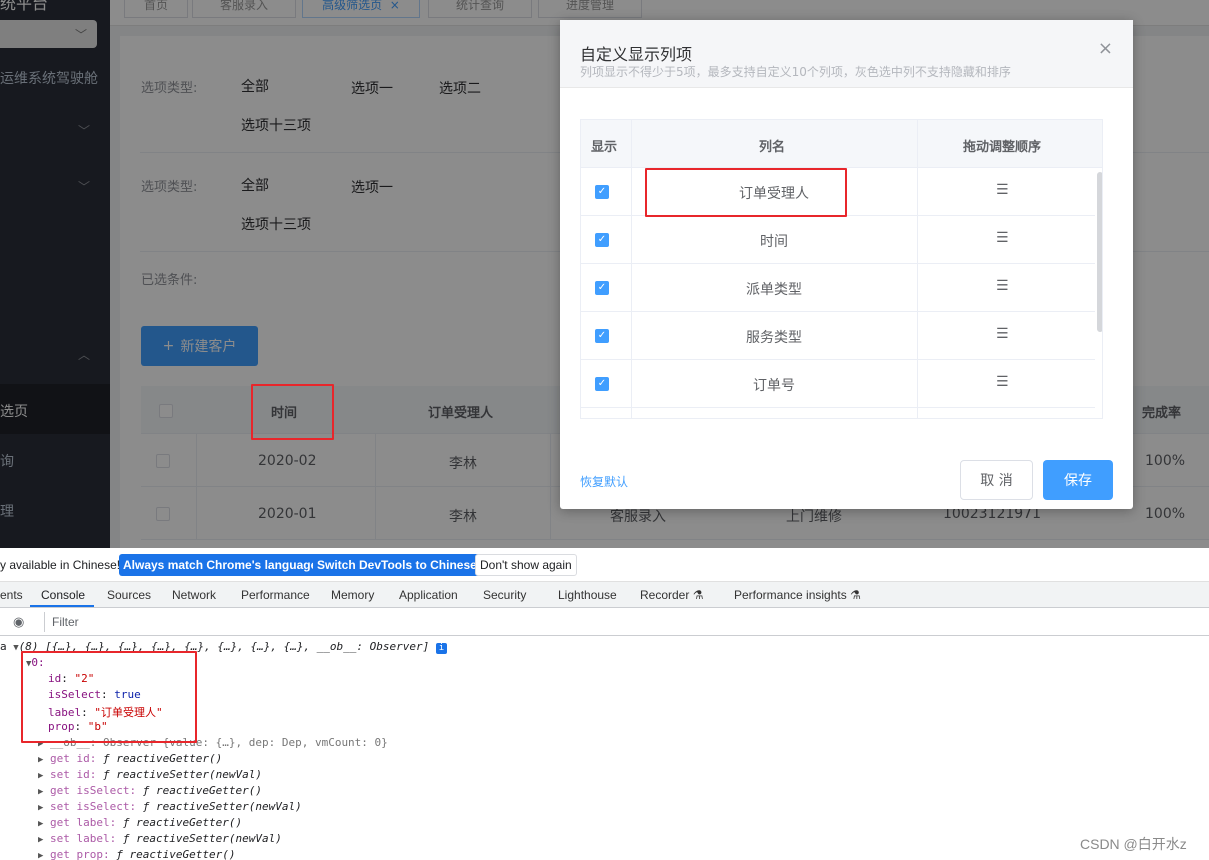  I want to click on dont-show-again-button: Don't show again, so click(526, 565).